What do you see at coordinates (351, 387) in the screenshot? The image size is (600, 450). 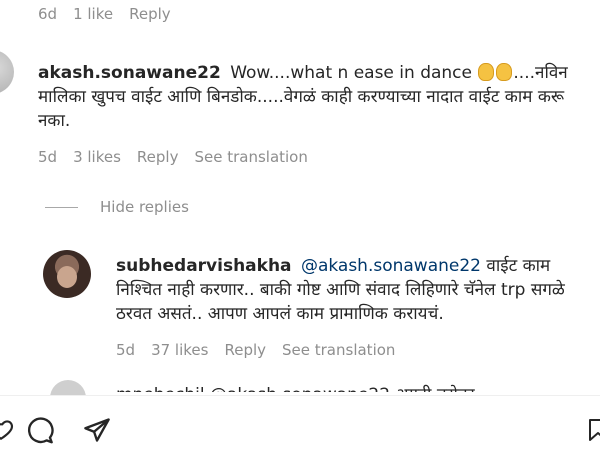 I see `partial-comment-text: mnehechil @akash.sonawane22 अगदी बरोबर` at bounding box center [351, 387].